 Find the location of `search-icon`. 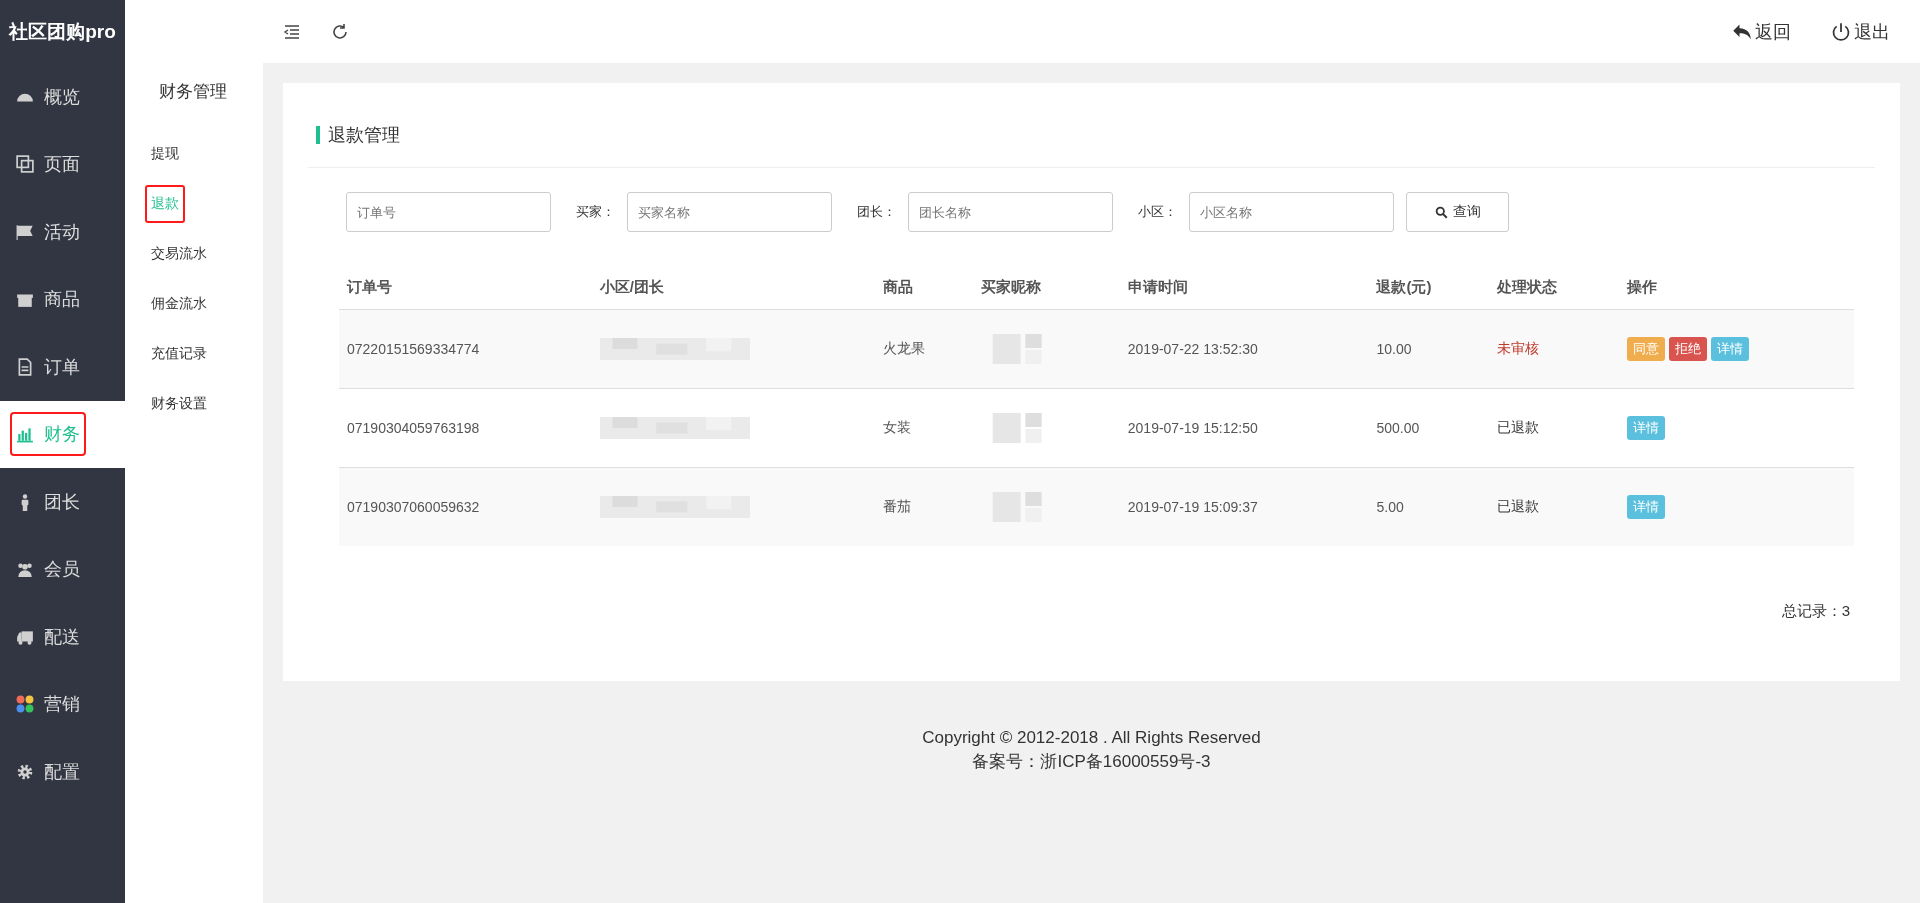

search-icon is located at coordinates (1441, 212).